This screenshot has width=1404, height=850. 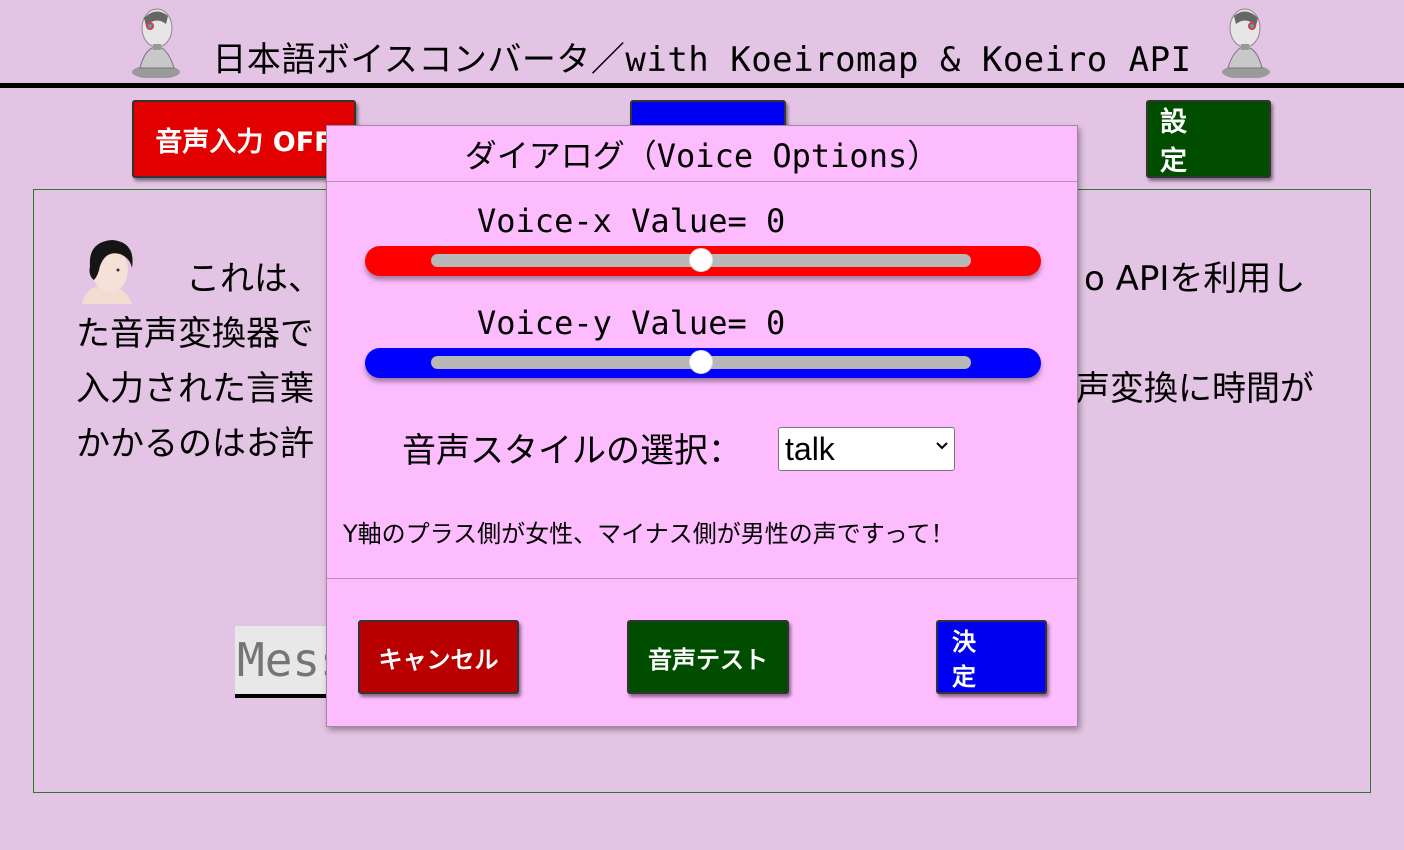 I want to click on intro-line: 声変換に時間が, so click(x=1195, y=389).